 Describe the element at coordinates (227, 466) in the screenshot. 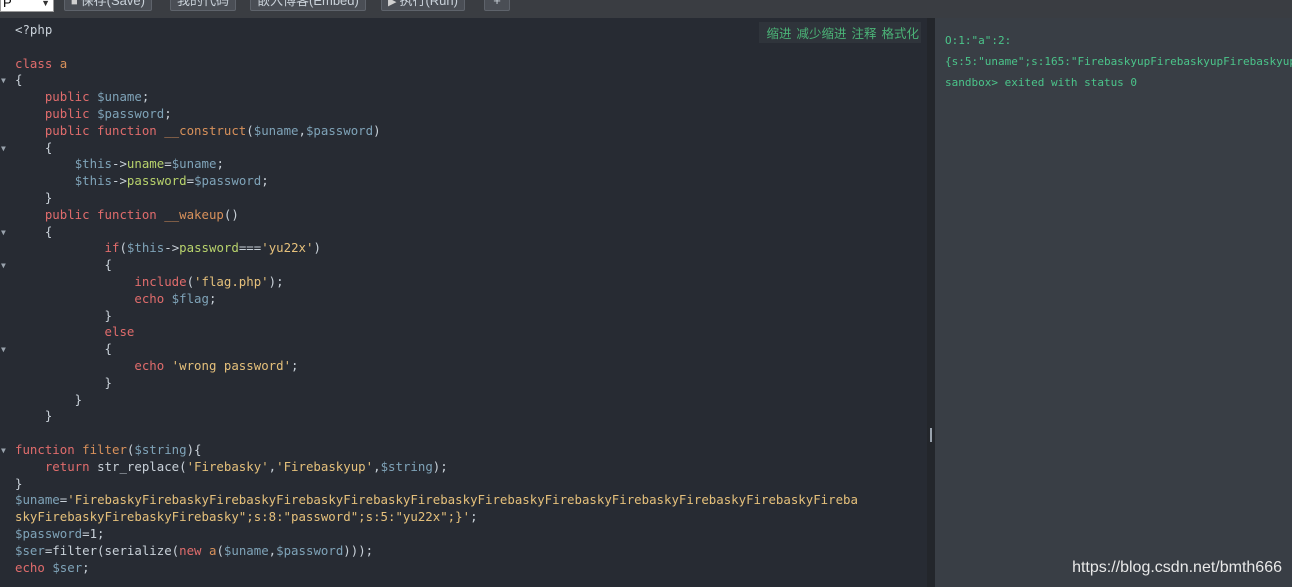

I see `code-token: 'Firebasky'` at that location.